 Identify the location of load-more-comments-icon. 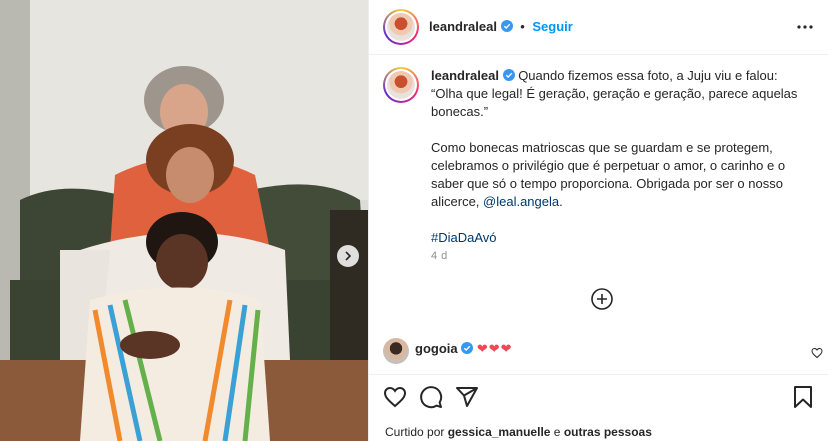
(602, 299).